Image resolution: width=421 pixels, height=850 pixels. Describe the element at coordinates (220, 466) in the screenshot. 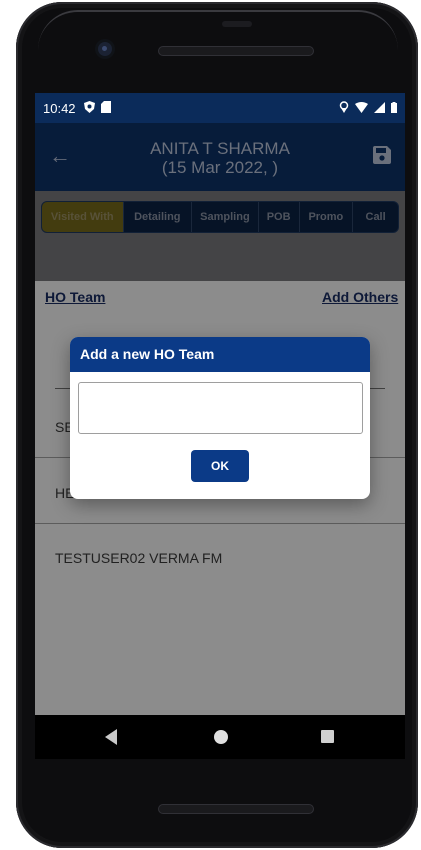

I see `ok-button: OK` at that location.